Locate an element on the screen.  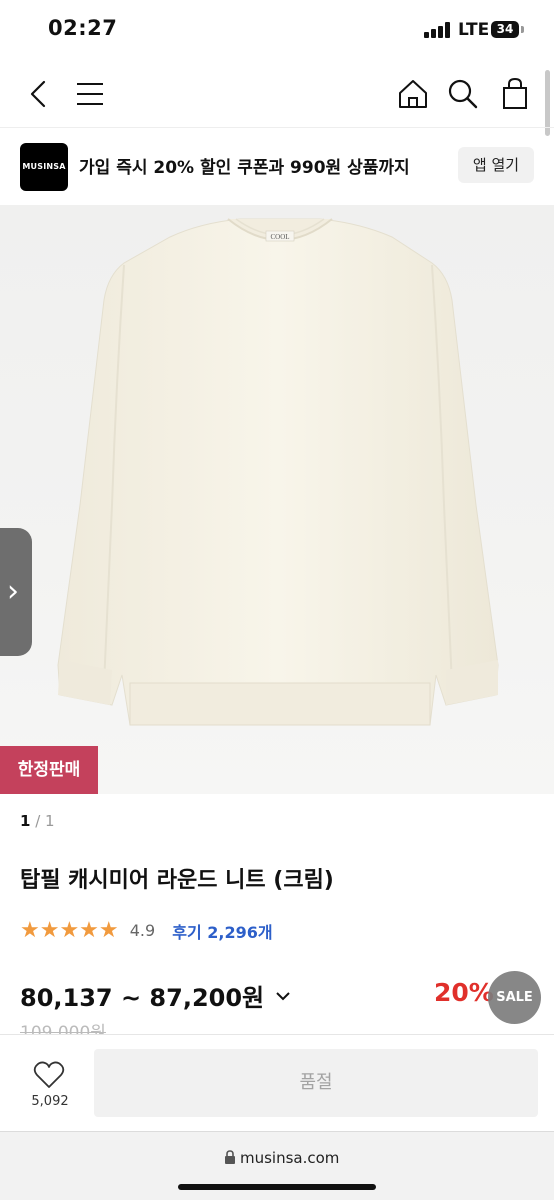
discount-rate: 20% is located at coordinates (464, 992).